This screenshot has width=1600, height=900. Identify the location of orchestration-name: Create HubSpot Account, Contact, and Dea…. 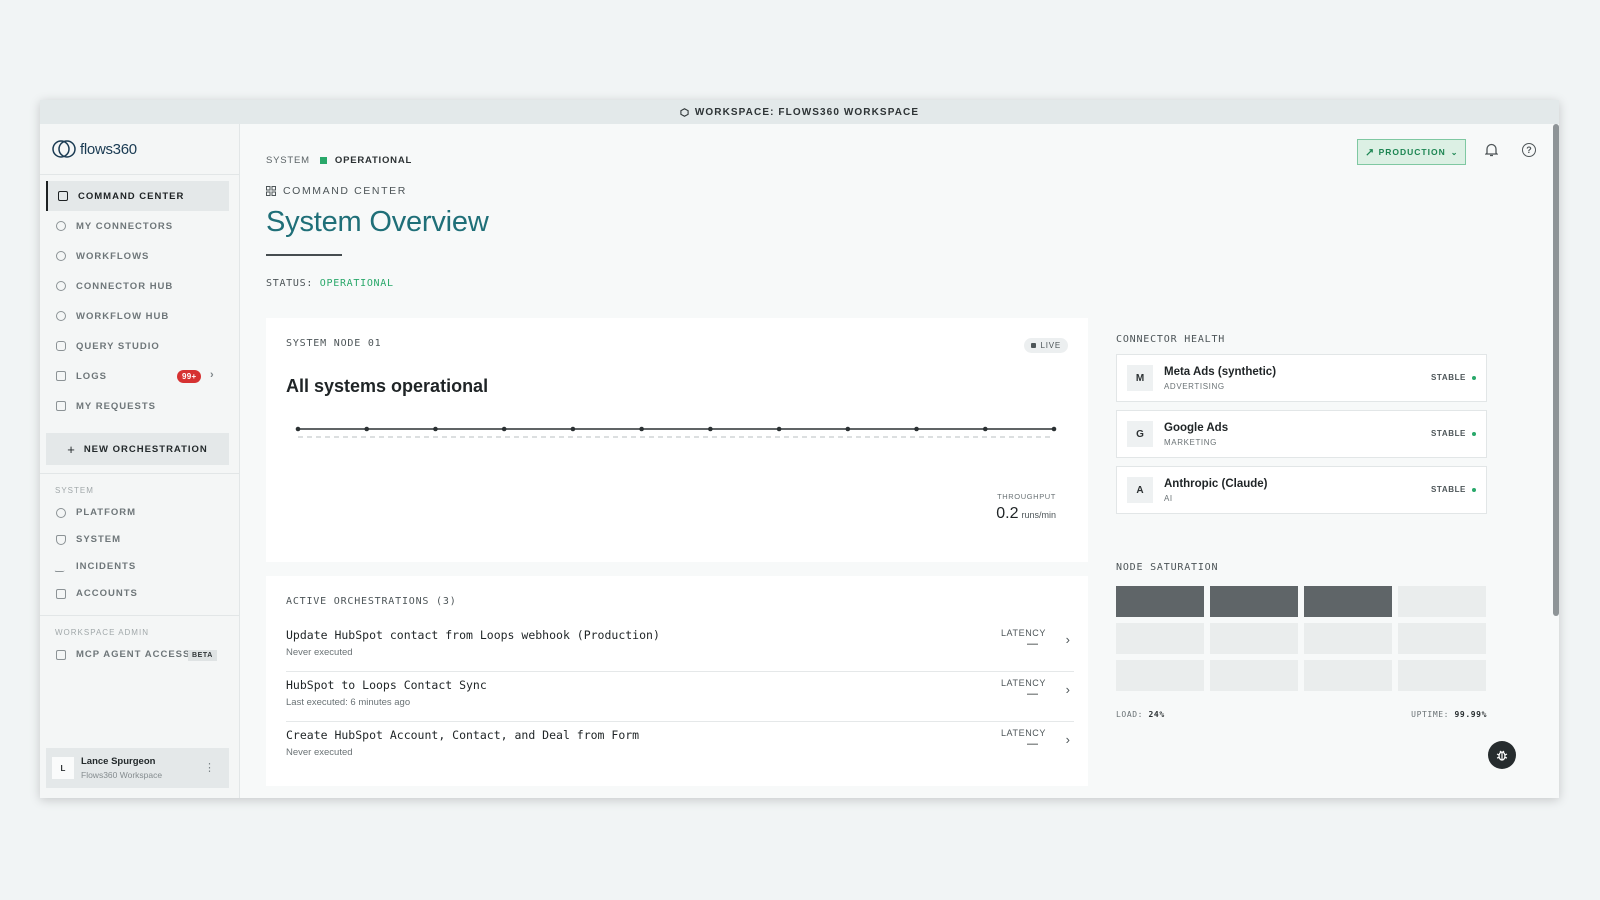
(463, 735).